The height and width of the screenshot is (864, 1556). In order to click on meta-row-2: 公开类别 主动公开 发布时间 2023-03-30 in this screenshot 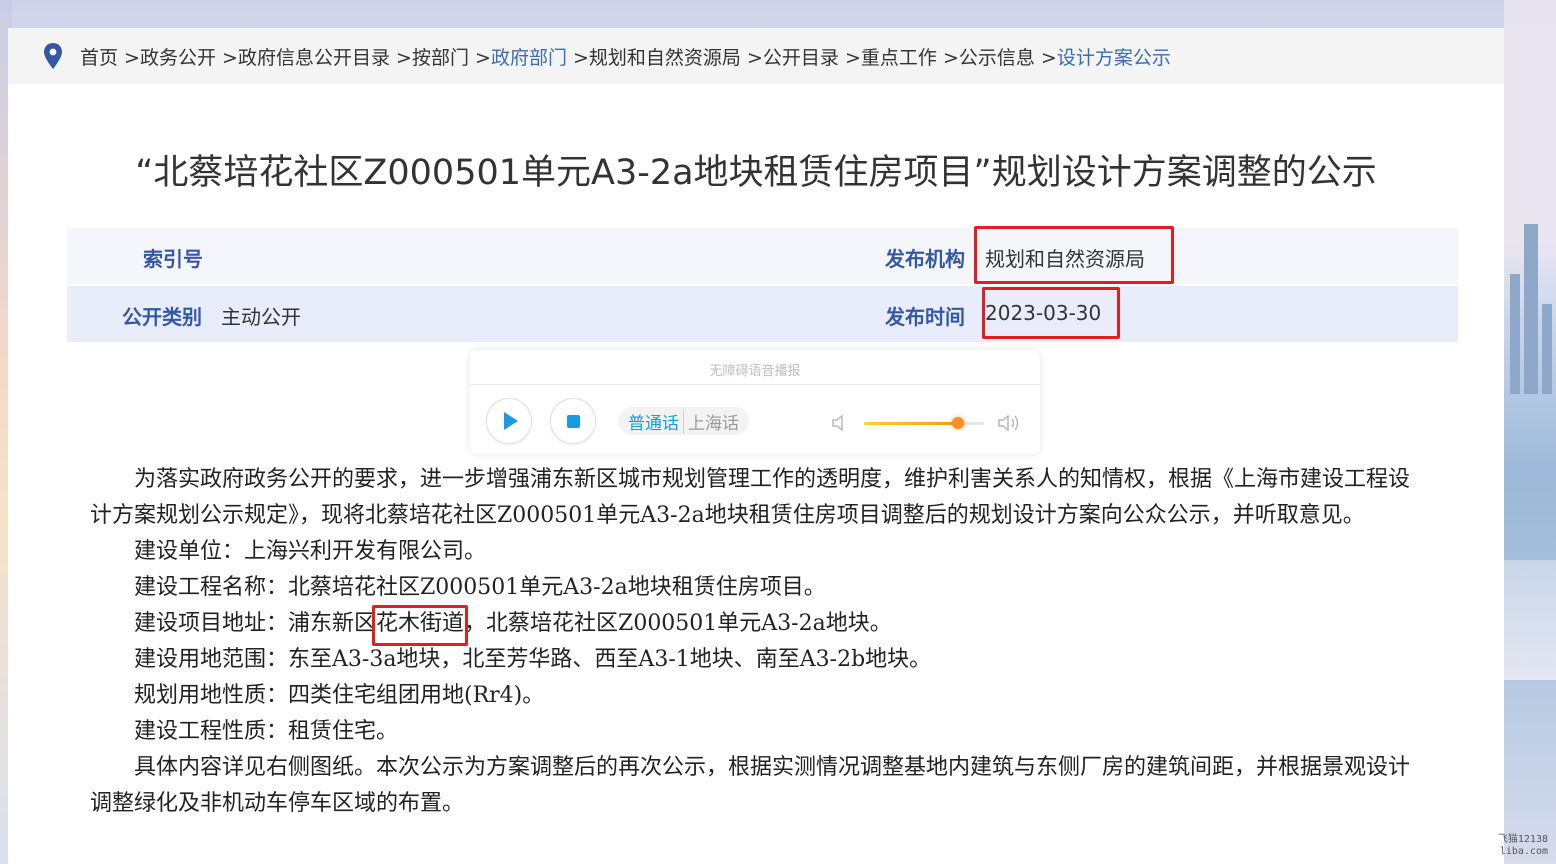, I will do `click(762, 314)`.